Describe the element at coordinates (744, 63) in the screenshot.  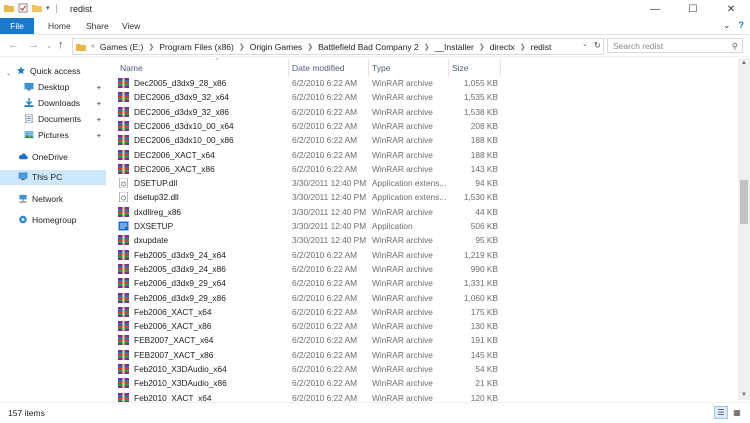
I see `scroll-up-icon: ▲` at that location.